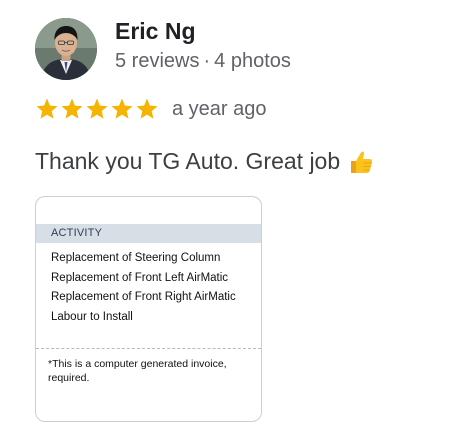 The width and height of the screenshot is (456, 446). I want to click on reviewer-meta: 5 reviews · 4 photos, so click(203, 61).